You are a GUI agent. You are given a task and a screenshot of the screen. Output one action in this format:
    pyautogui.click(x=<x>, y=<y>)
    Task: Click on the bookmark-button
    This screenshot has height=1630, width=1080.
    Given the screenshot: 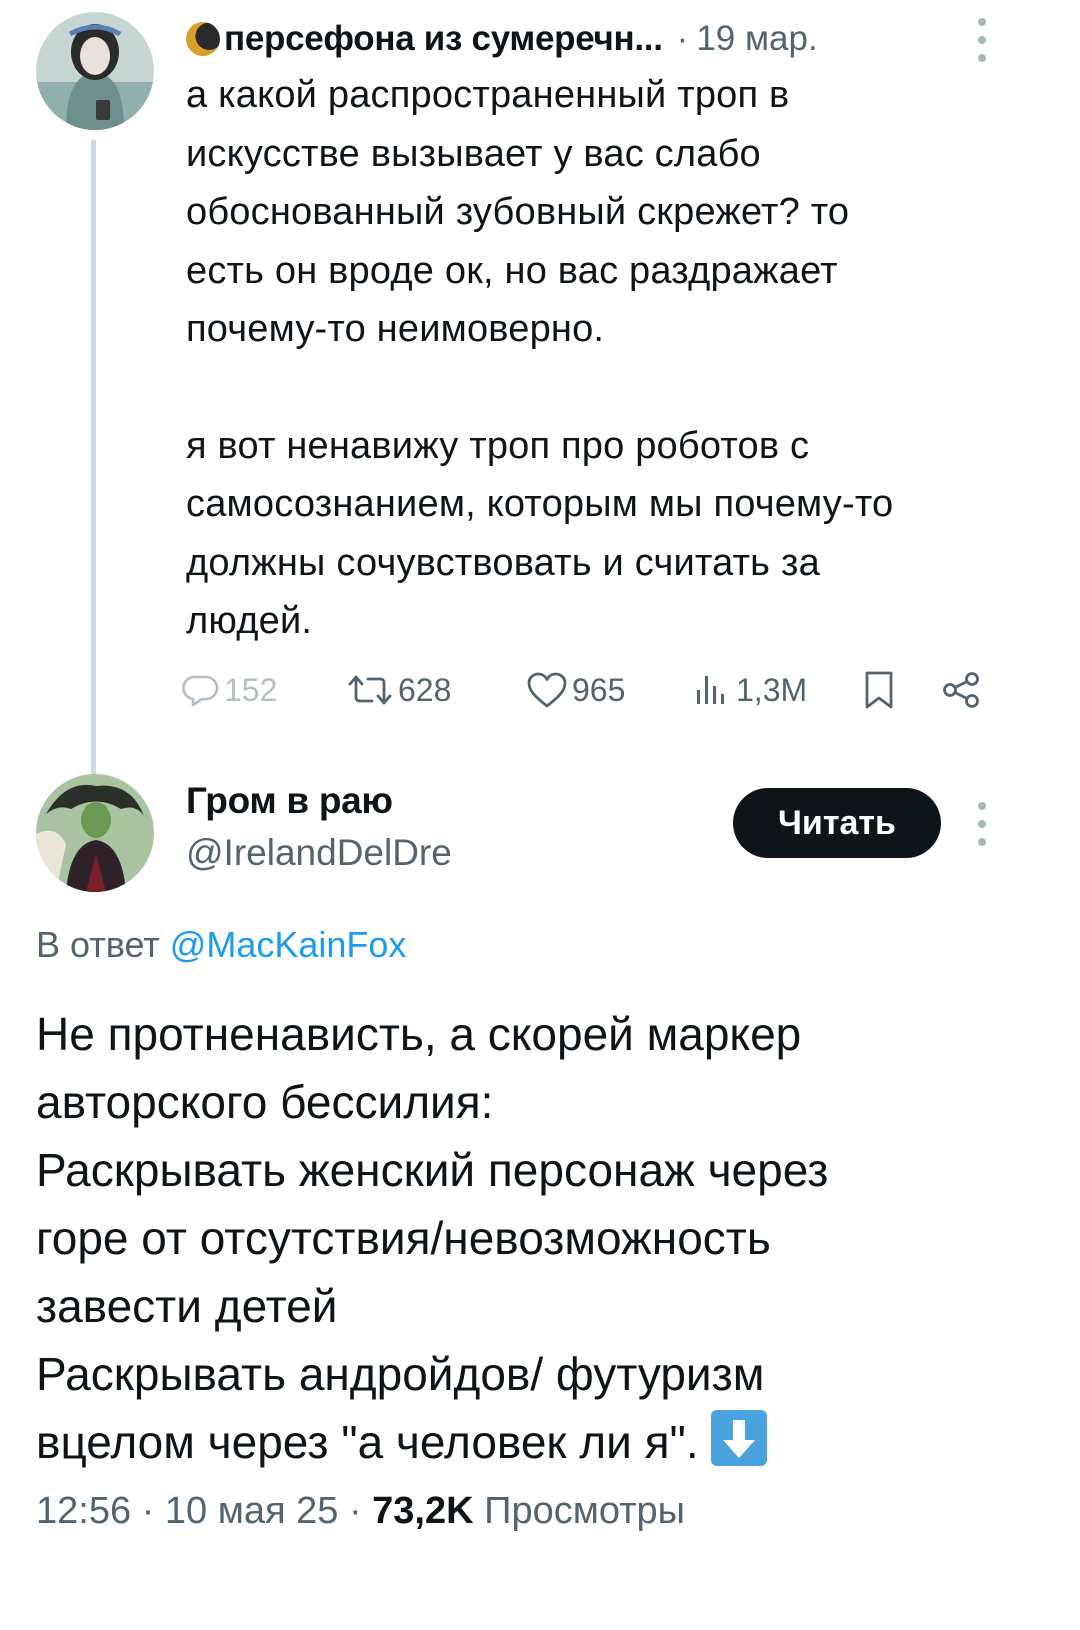 What is the action you would take?
    pyautogui.click(x=879, y=690)
    